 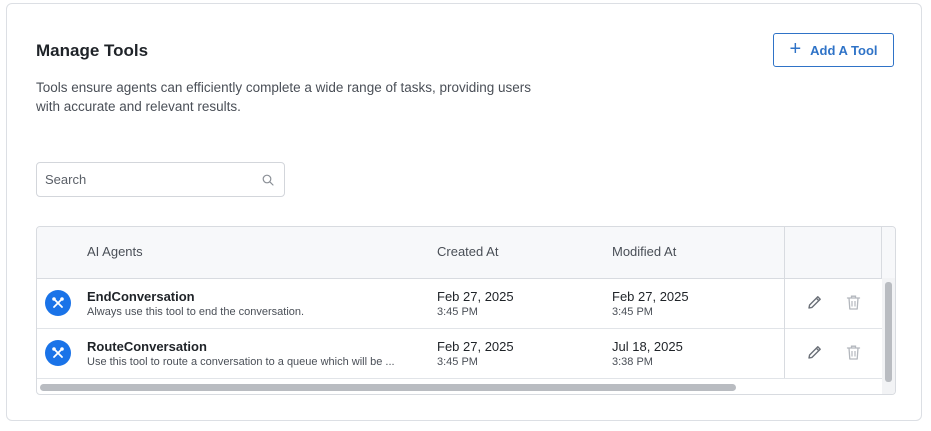 I want to click on tool-name: EndConversation, so click(x=141, y=296).